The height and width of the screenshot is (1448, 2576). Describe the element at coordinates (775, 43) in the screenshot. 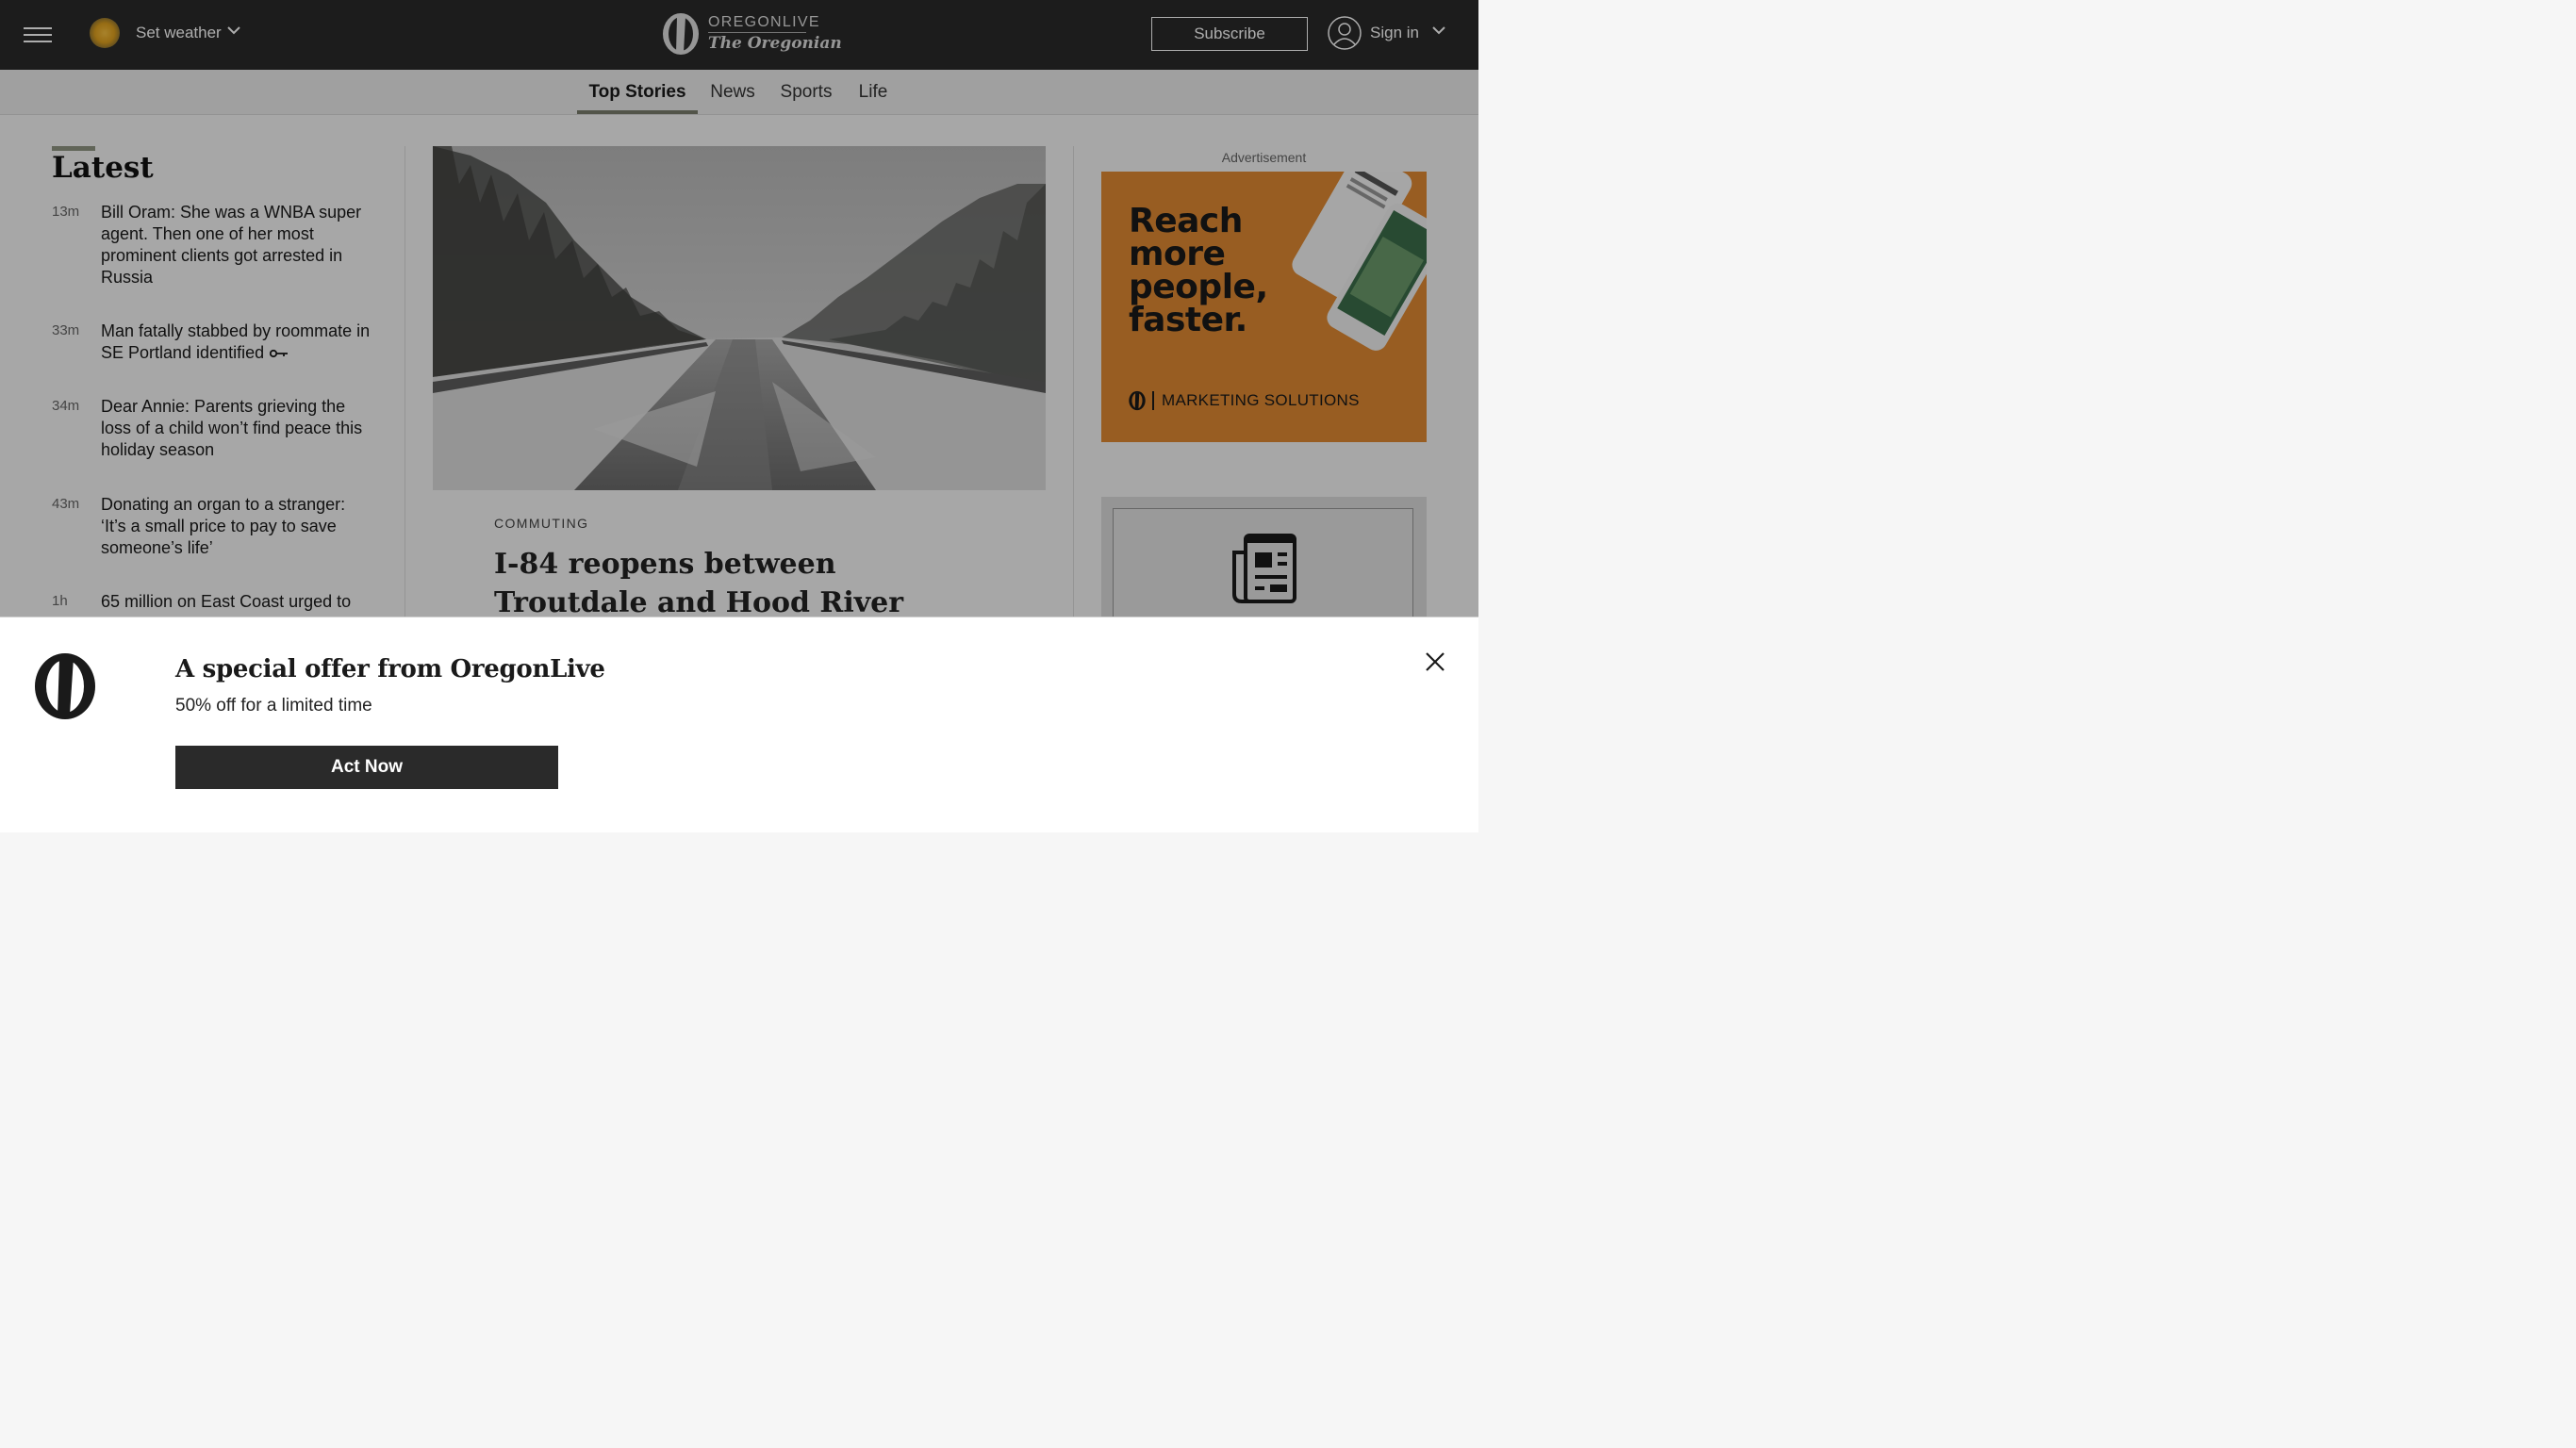

I see `logo-wordmark-bottom: The Oregonian` at that location.